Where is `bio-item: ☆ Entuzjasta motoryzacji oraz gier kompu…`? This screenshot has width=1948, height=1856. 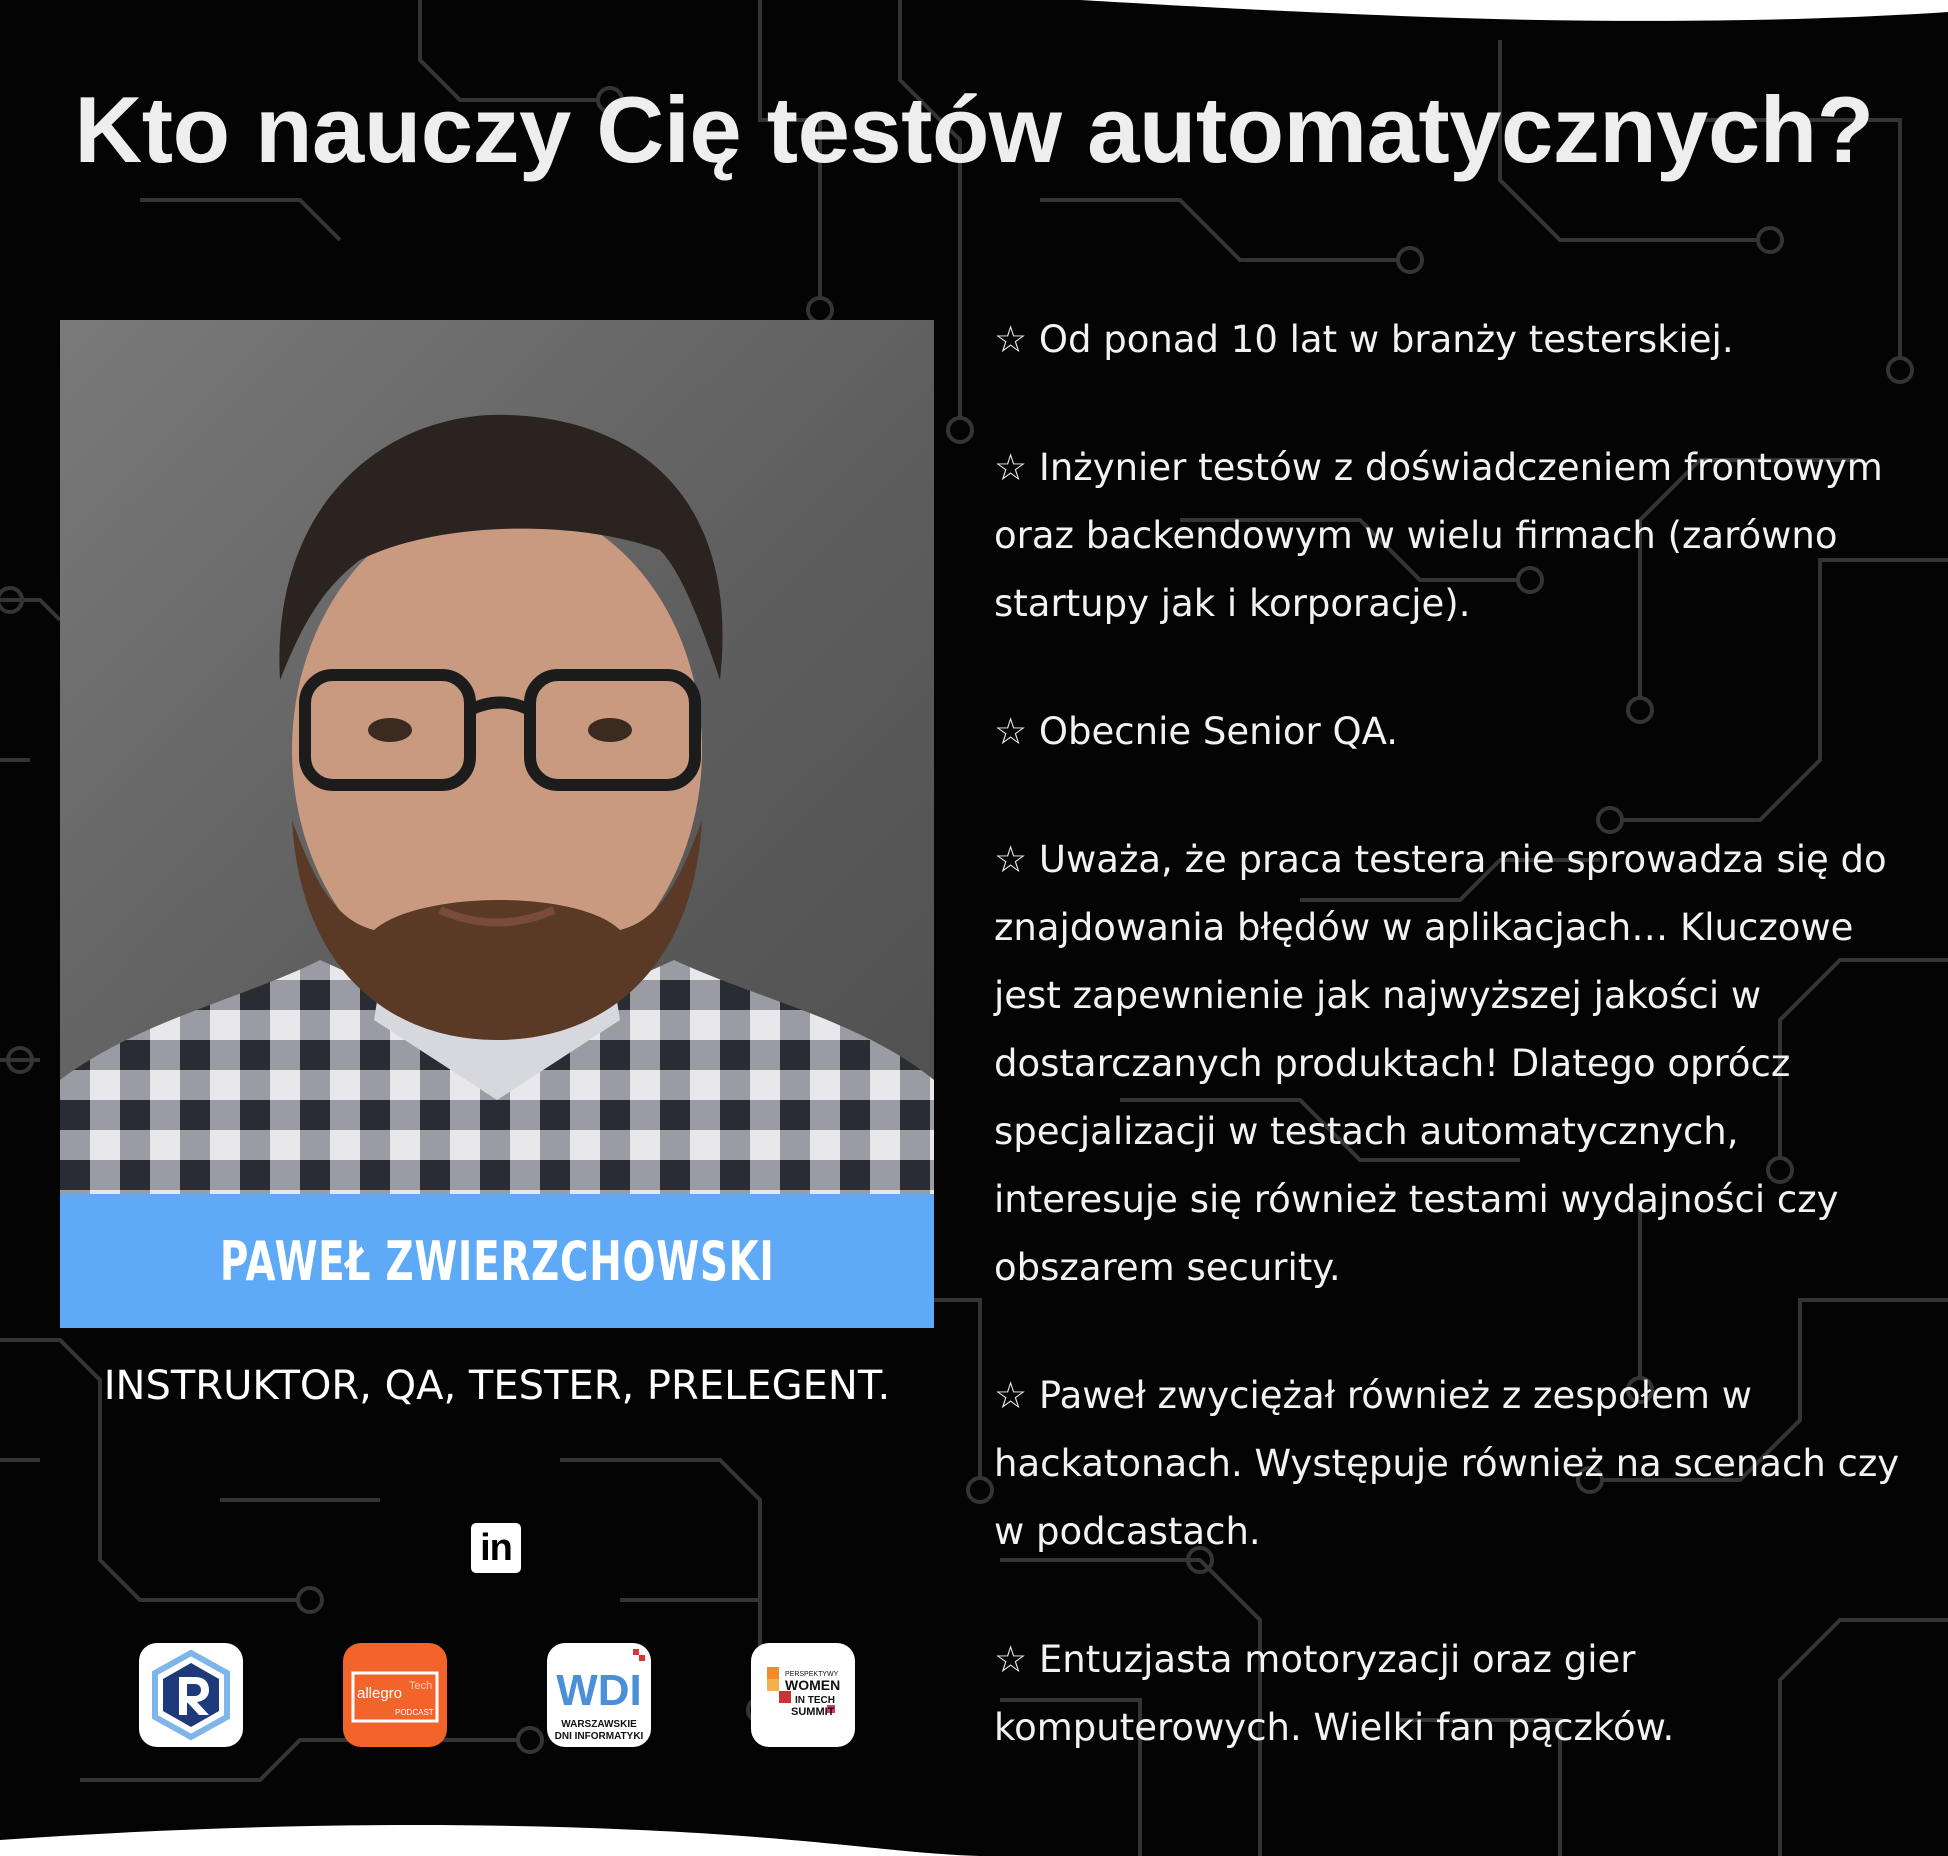
bio-item: ☆ Entuzjasta motoryzacji oraz gier kompu… is located at coordinates (1334, 1693).